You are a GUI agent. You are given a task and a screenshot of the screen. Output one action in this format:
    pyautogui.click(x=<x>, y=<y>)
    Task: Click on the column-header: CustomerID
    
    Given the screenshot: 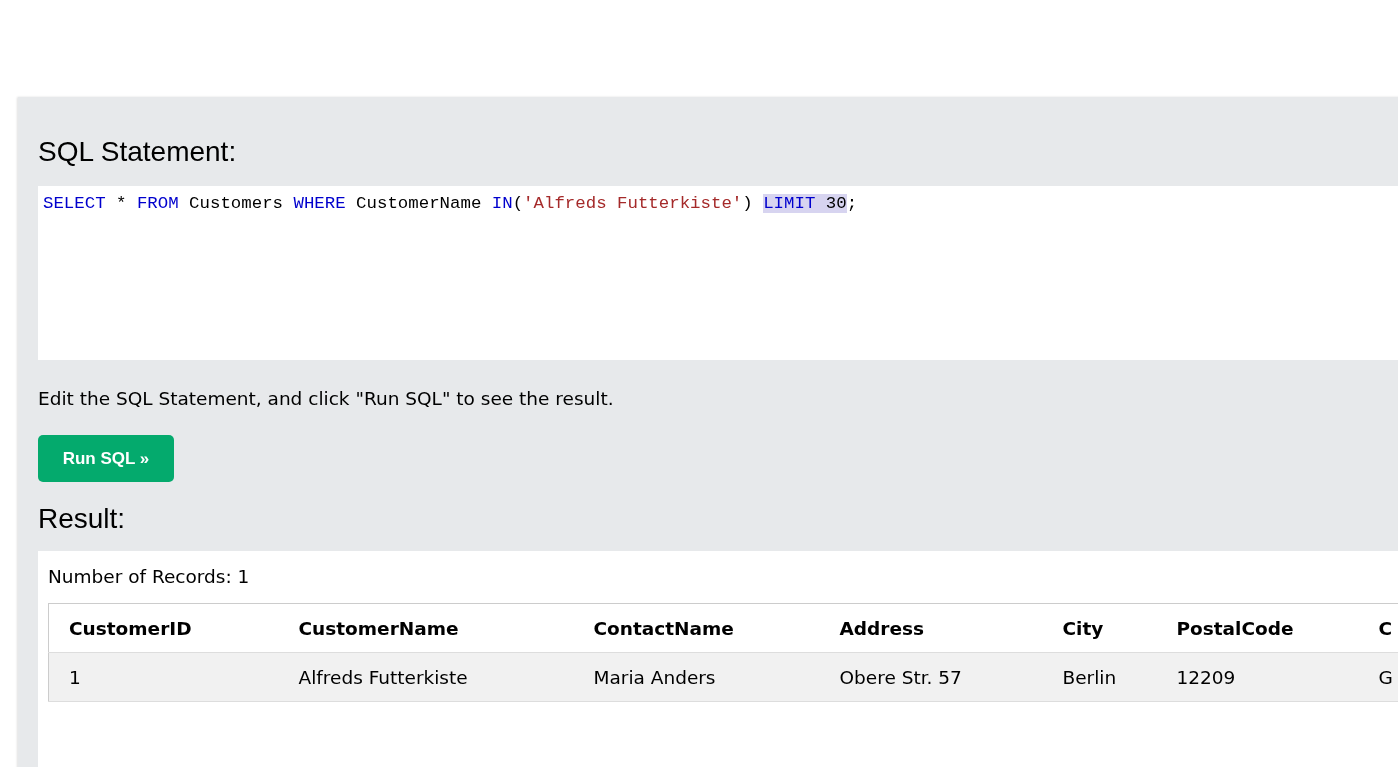 What is the action you would take?
    pyautogui.click(x=130, y=628)
    